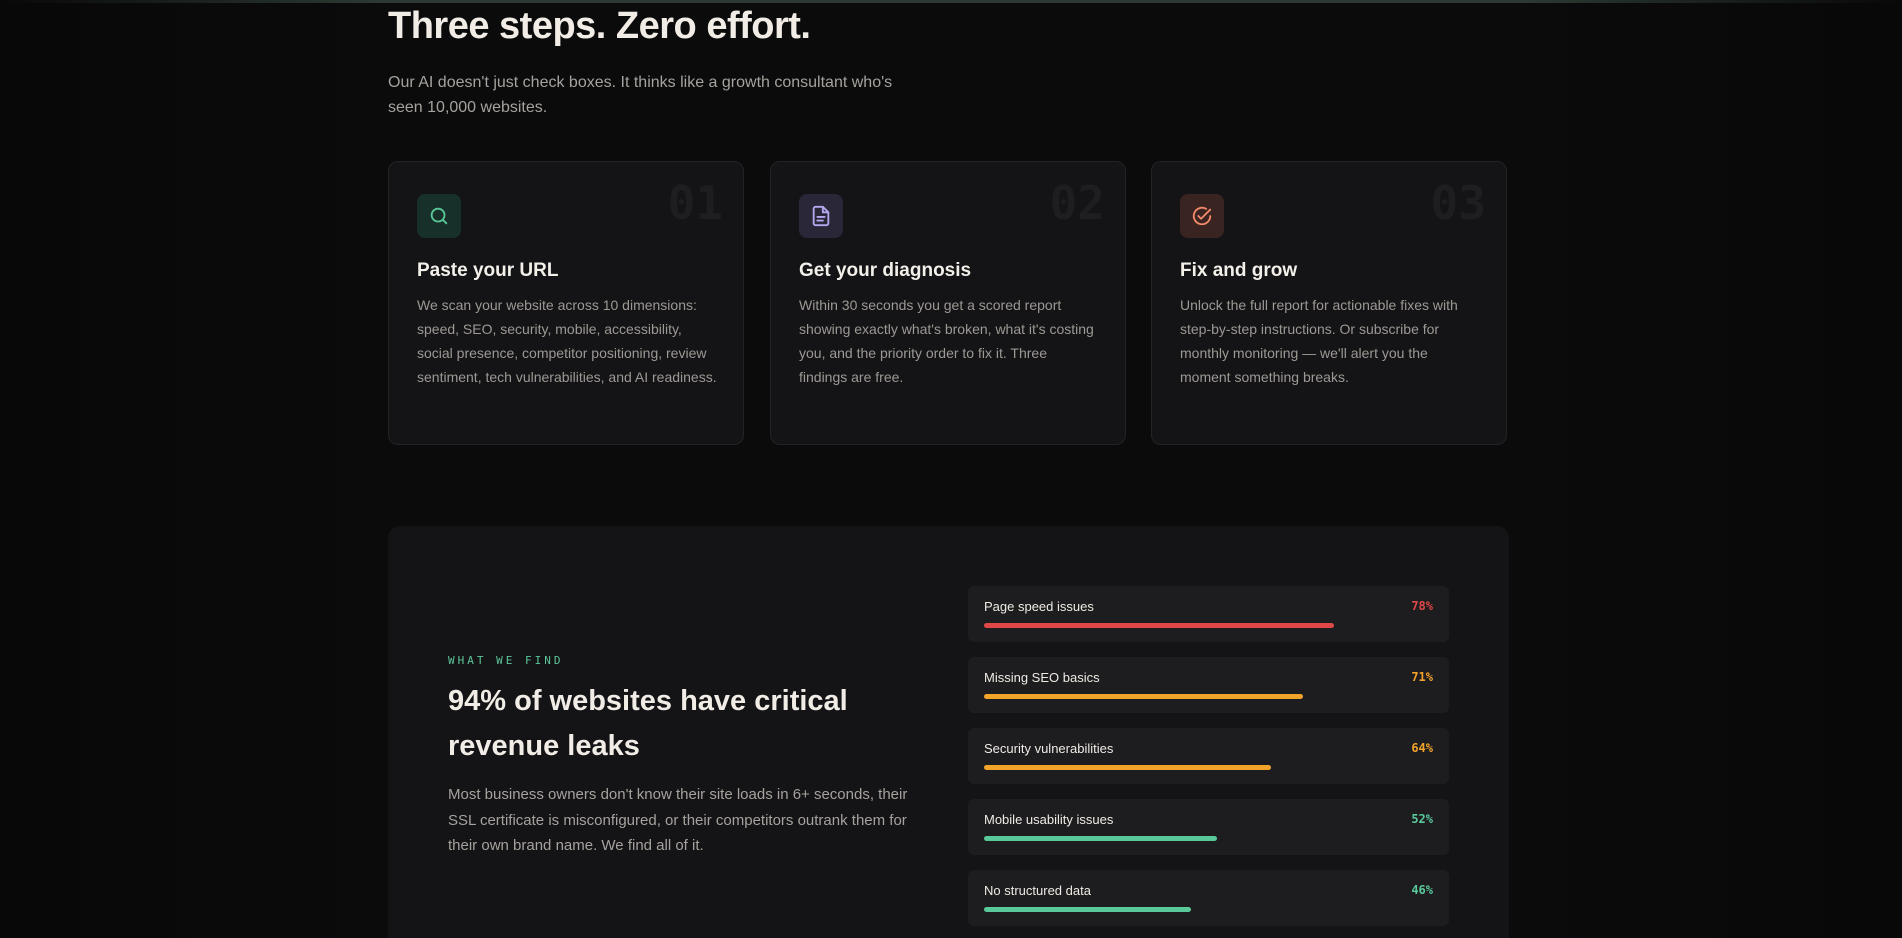 The height and width of the screenshot is (938, 1902). What do you see at coordinates (1037, 890) in the screenshot?
I see `metric-label: No structured data` at bounding box center [1037, 890].